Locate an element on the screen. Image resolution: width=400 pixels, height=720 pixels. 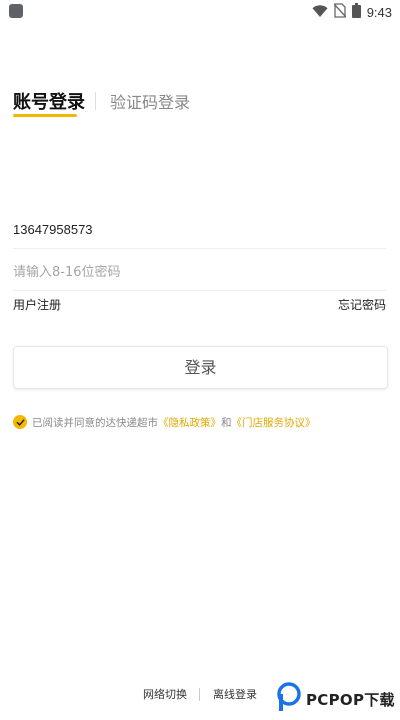
password-input is located at coordinates (199, 272).